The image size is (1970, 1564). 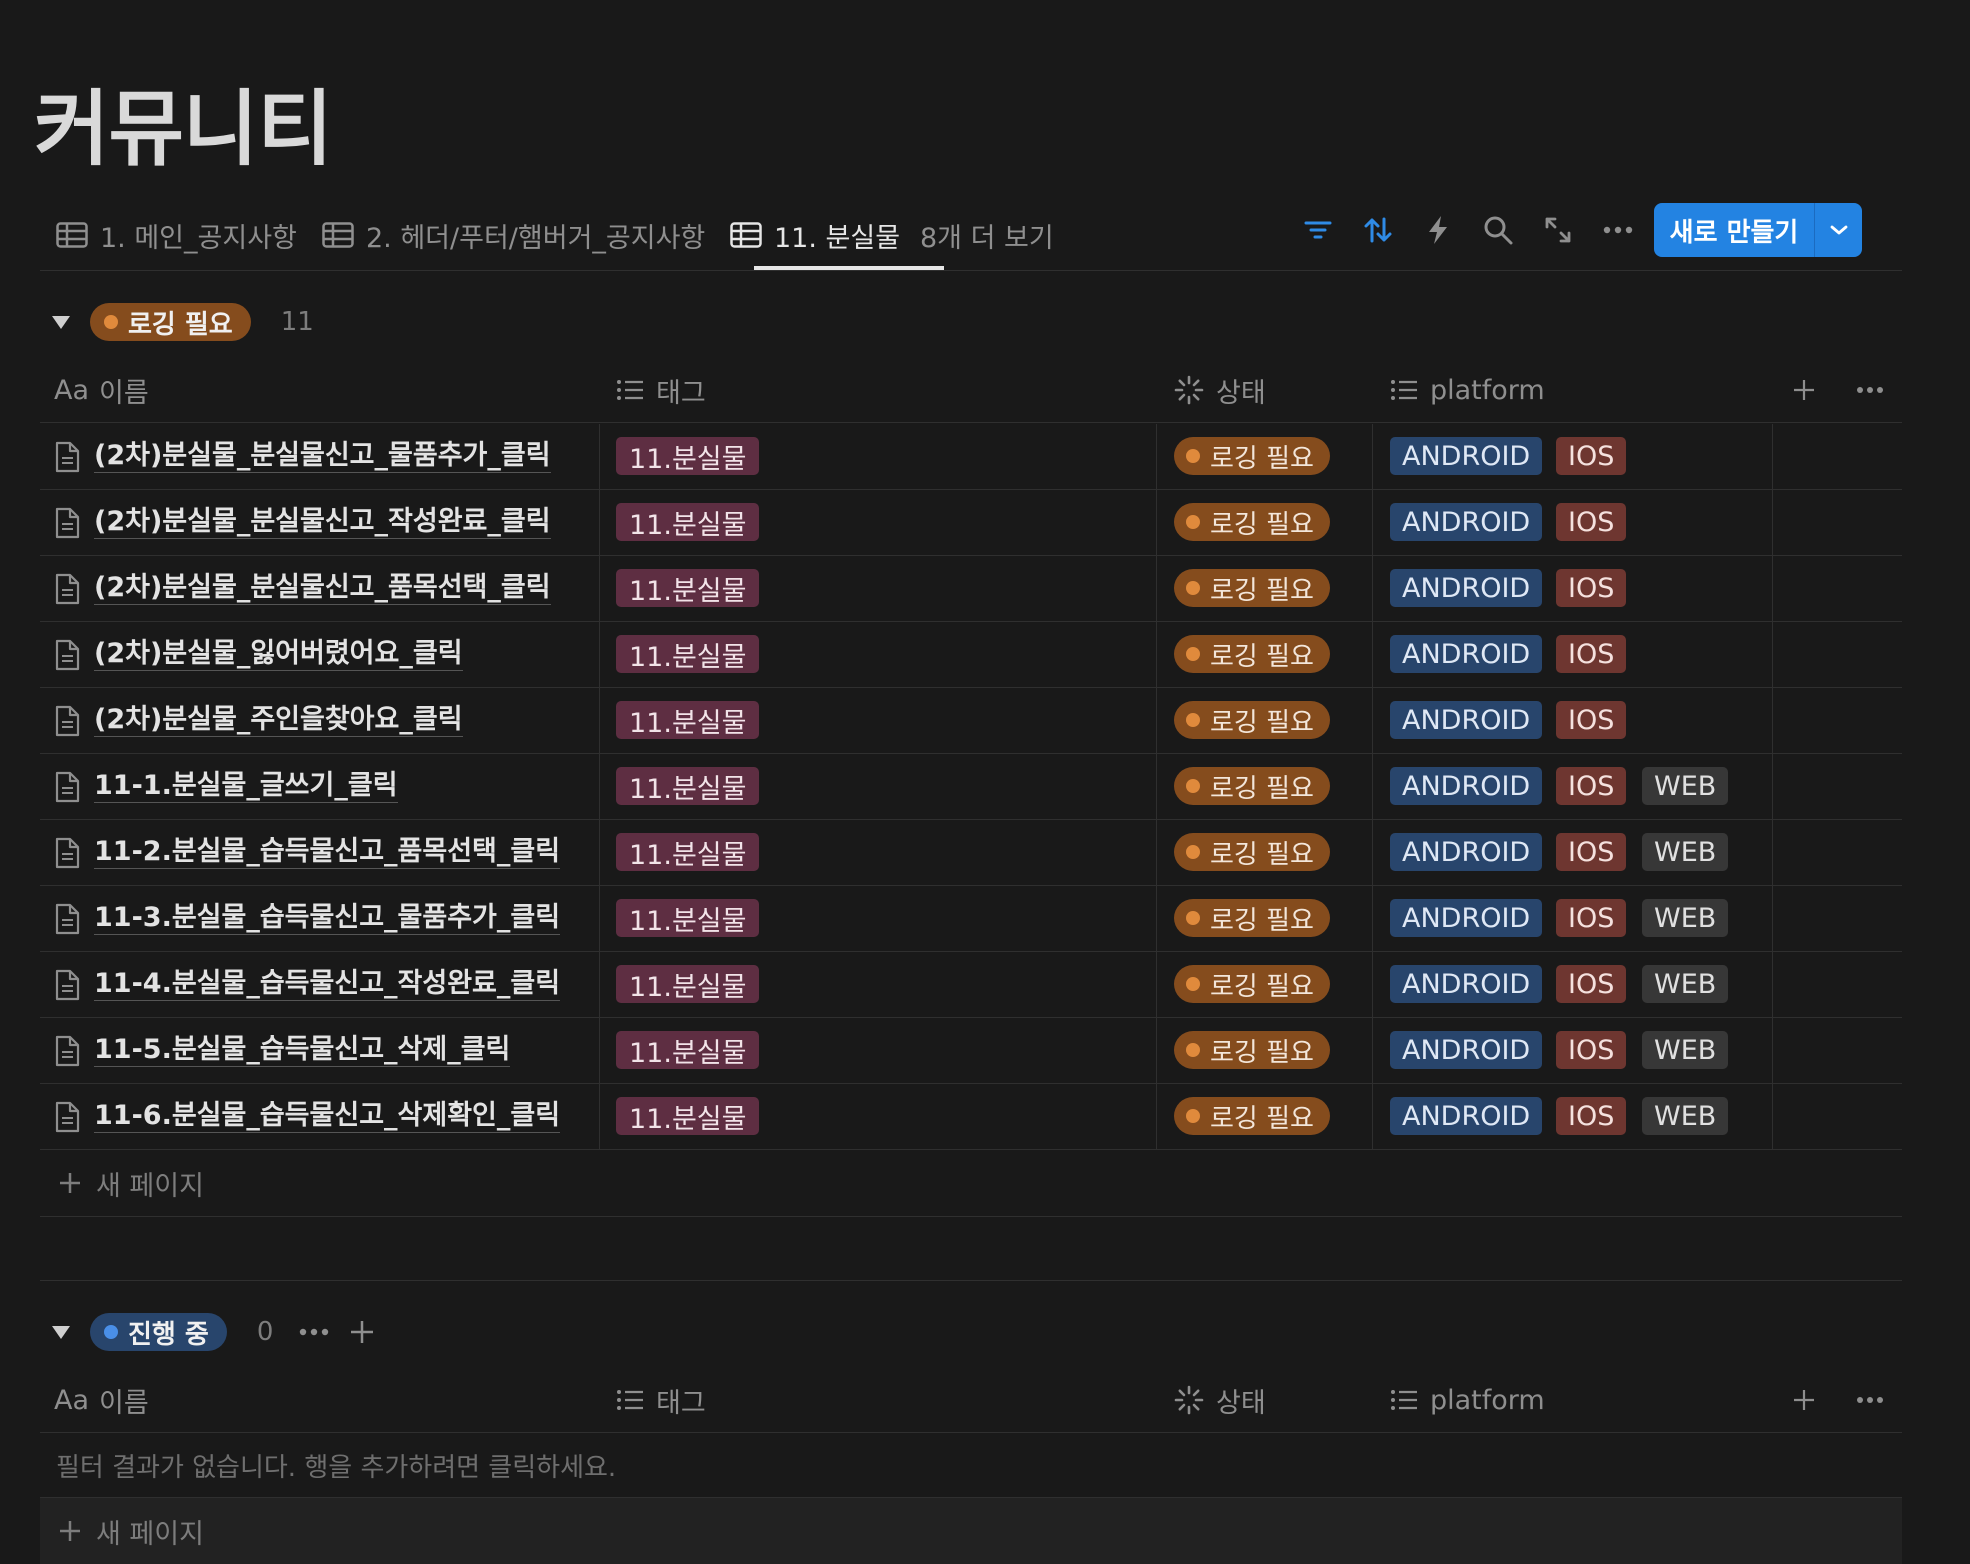 I want to click on row-title: (2차)분실물_분실물신고_품목선택_클릭, so click(x=322, y=588).